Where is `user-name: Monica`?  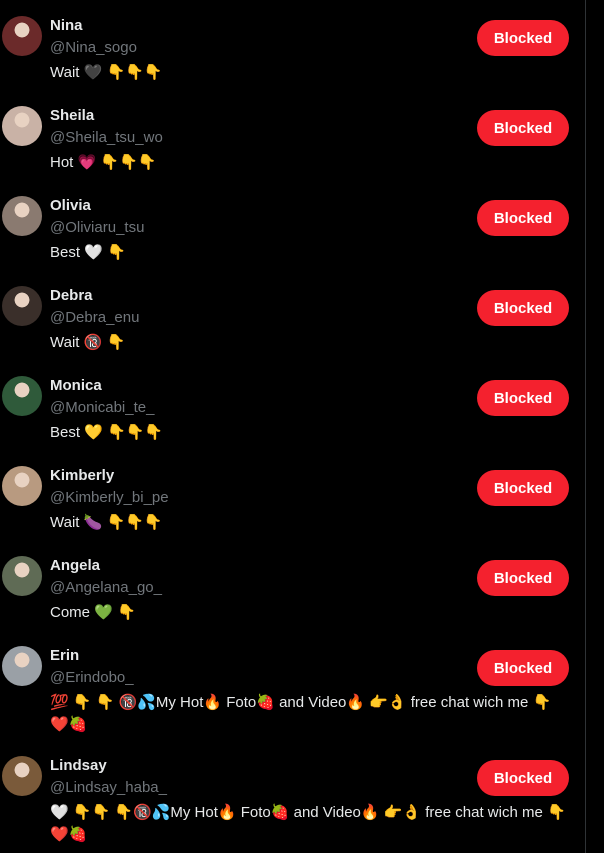
user-name: Monica is located at coordinates (76, 385).